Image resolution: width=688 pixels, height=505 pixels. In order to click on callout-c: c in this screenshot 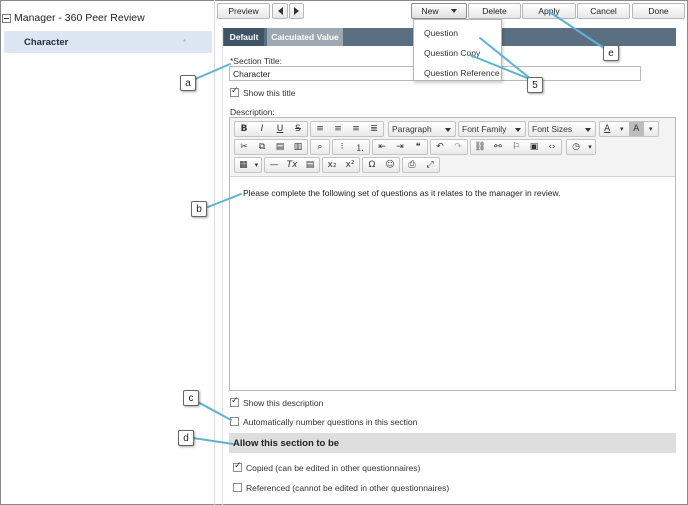, I will do `click(191, 398)`.